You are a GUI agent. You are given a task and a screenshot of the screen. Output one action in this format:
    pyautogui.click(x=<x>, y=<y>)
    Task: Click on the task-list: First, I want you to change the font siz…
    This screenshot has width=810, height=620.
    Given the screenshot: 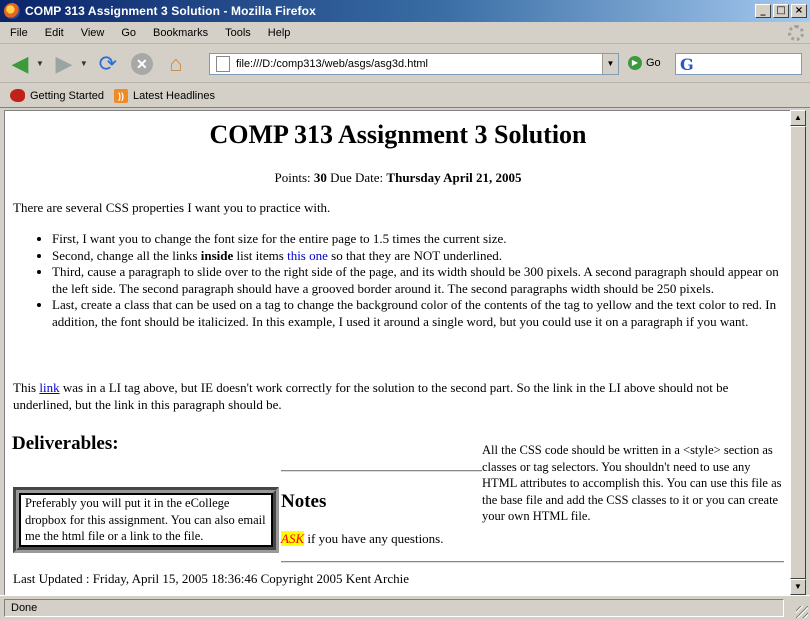 What is the action you would take?
    pyautogui.click(x=417, y=280)
    